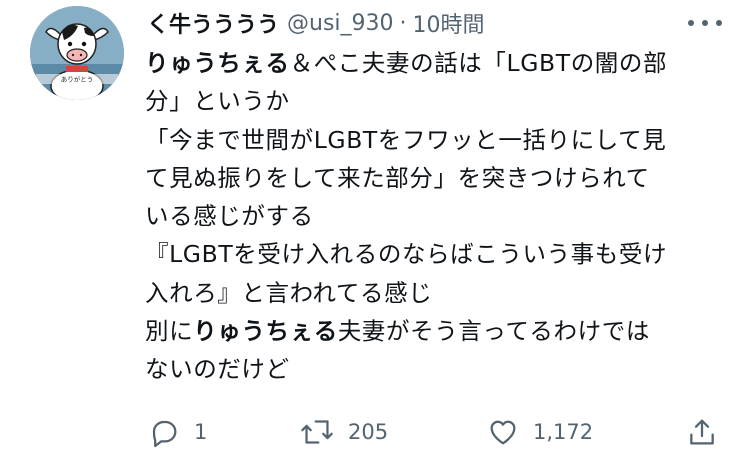 The image size is (750, 470). What do you see at coordinates (217, 369) in the screenshot?
I see `tweet-text-segment: ないのだけど` at bounding box center [217, 369].